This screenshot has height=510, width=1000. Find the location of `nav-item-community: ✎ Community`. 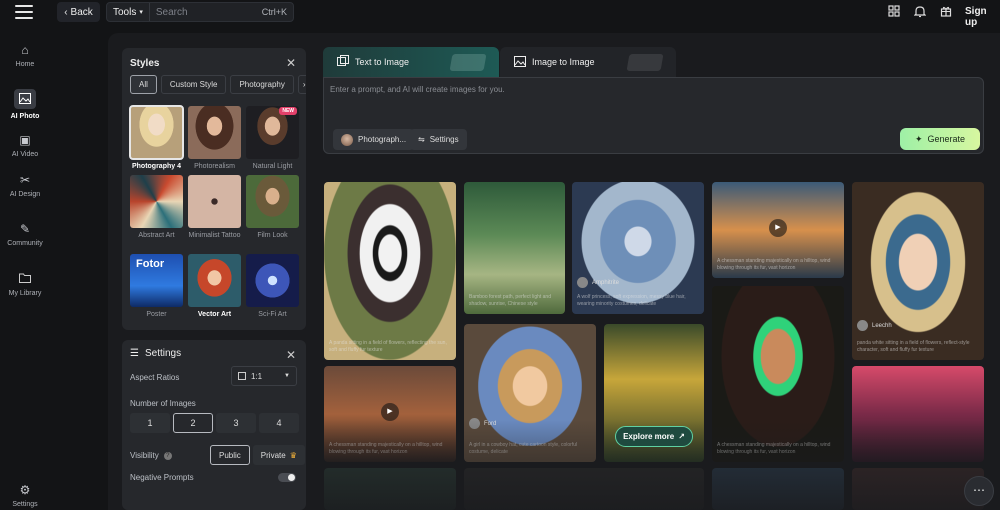

nav-item-community: ✎ Community is located at coordinates (25, 234).